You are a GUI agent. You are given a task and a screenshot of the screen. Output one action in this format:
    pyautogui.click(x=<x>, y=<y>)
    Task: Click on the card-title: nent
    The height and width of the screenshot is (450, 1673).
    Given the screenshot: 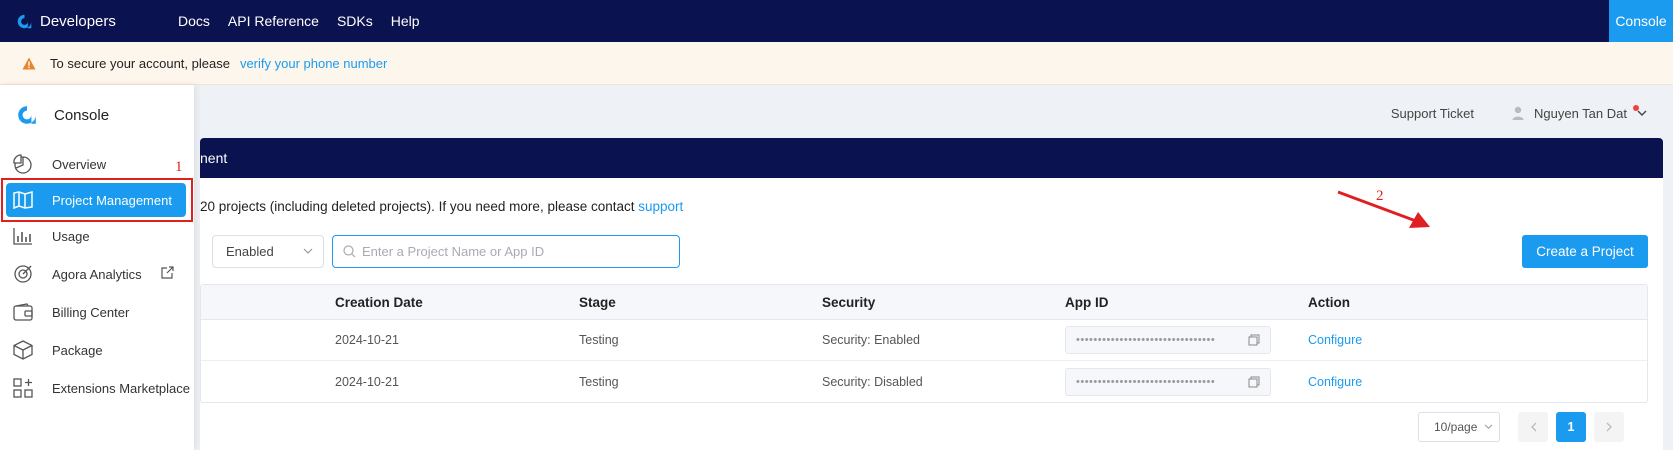 What is the action you would take?
    pyautogui.click(x=214, y=158)
    